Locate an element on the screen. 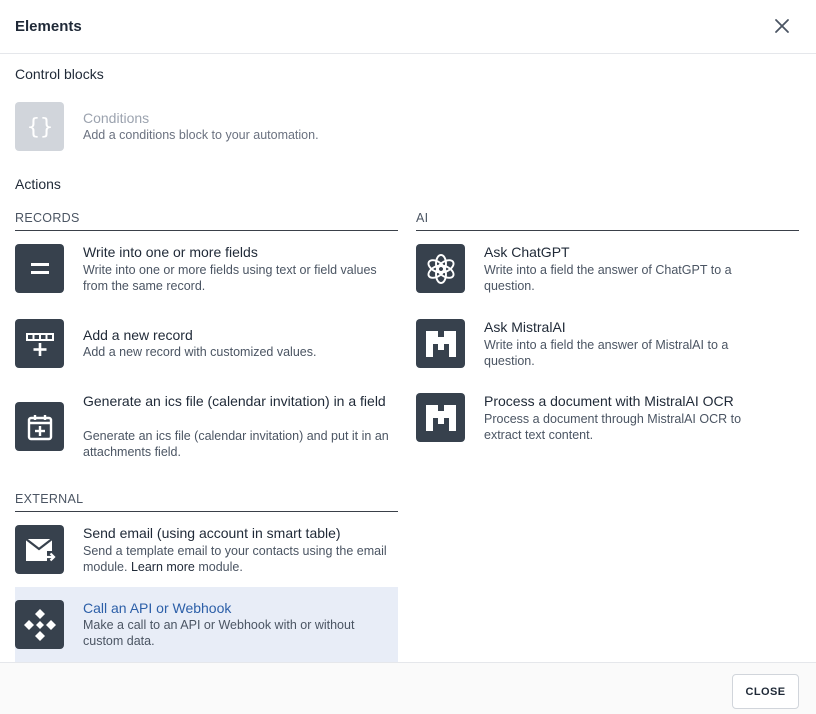 The width and height of the screenshot is (816, 714). item-title: Ask MistralAI is located at coordinates (525, 327).